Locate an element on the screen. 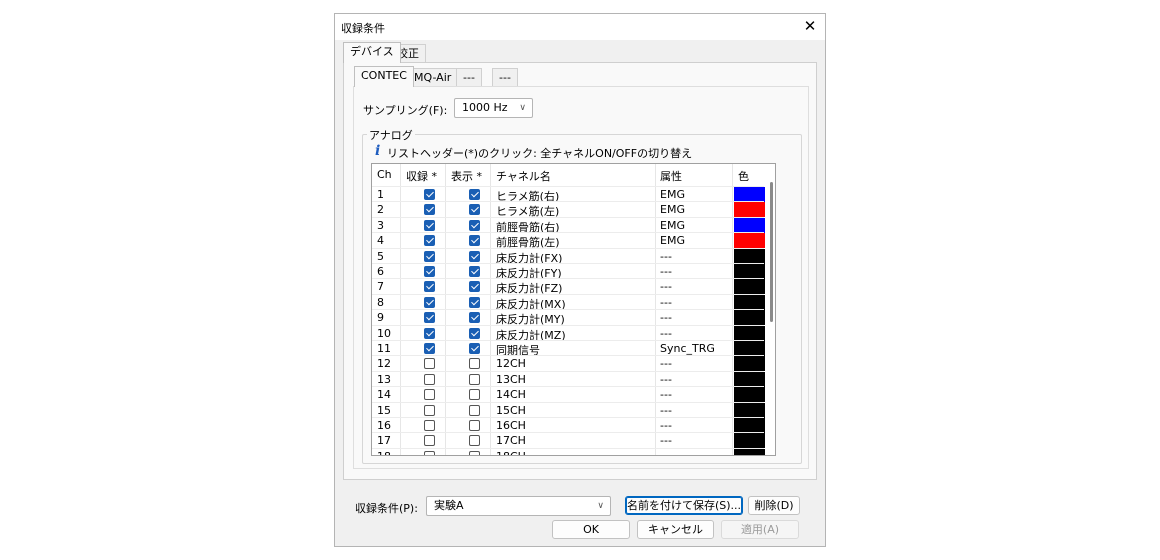  table-row: 17 17CH --- is located at coordinates (568, 440).